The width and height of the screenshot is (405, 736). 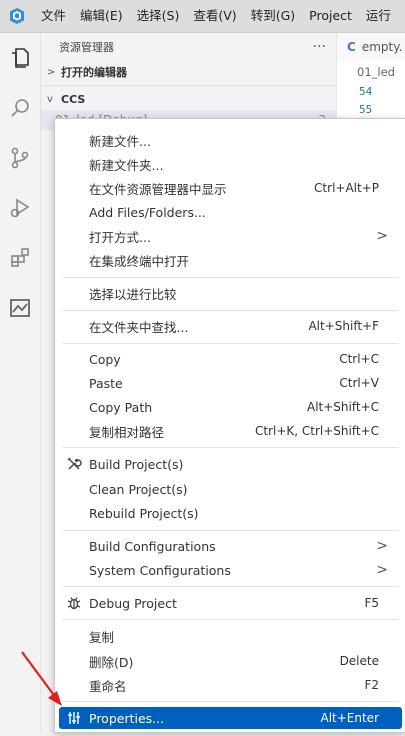 I want to click on source-control-icon, so click(x=20, y=158).